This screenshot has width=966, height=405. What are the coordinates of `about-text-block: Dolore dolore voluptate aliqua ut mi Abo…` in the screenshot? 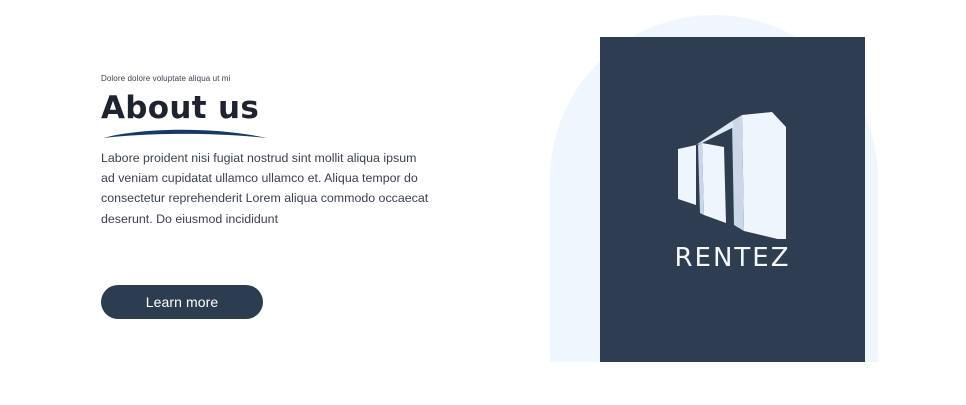 It's located at (266, 151).